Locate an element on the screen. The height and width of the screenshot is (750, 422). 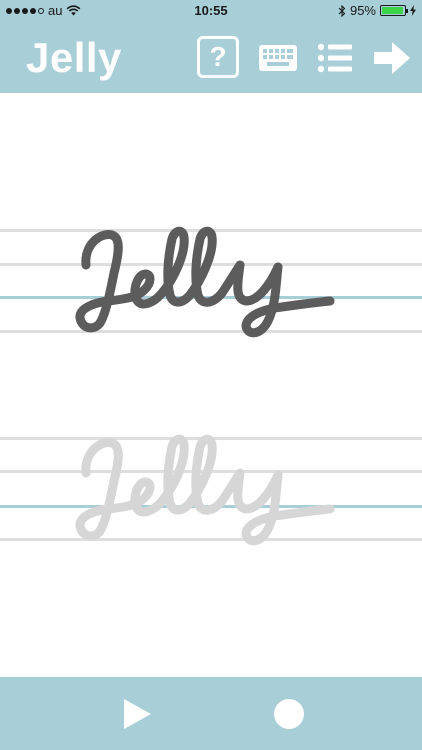
list-button is located at coordinates (335, 58).